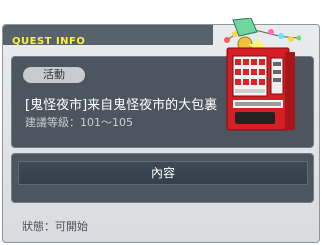 The width and height of the screenshot is (322, 245). Describe the element at coordinates (49, 41) in the screenshot. I see `window-title: QUEST INFO` at that location.